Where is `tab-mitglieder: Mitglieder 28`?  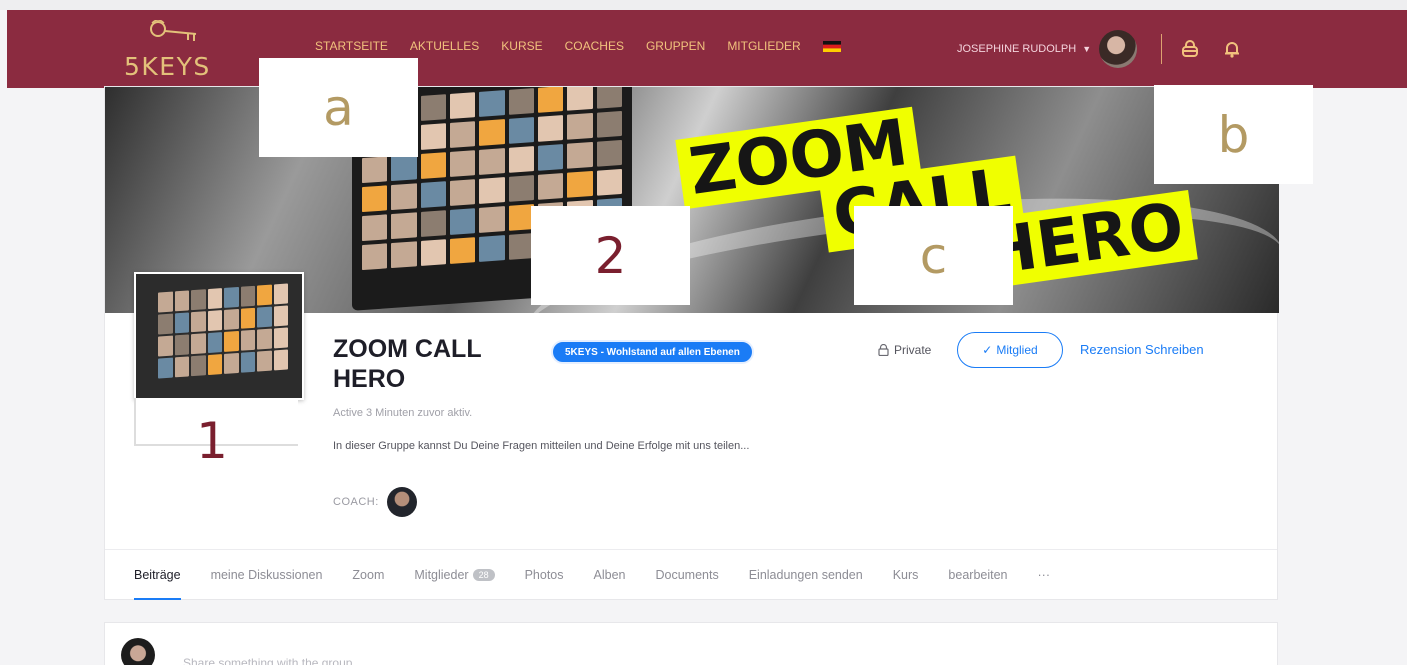
tab-mitglieder: Mitglieder 28 is located at coordinates (454, 575).